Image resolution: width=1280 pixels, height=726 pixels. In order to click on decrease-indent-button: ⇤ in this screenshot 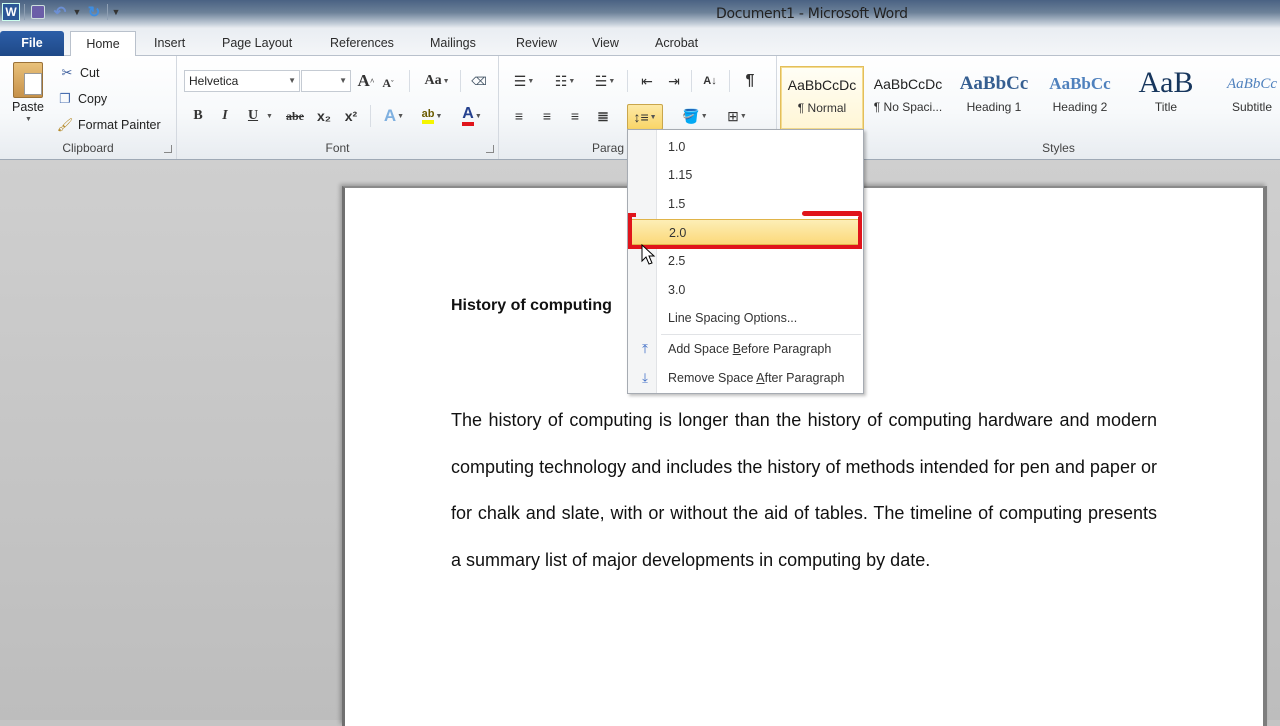, I will do `click(647, 81)`.